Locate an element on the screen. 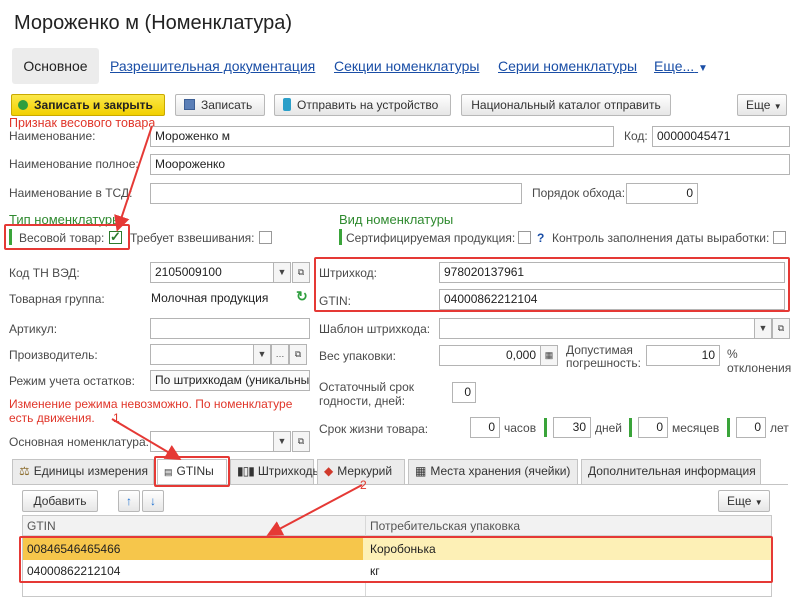 The height and width of the screenshot is (600, 796). arrow-to-weight is located at coordinates (133, 178).